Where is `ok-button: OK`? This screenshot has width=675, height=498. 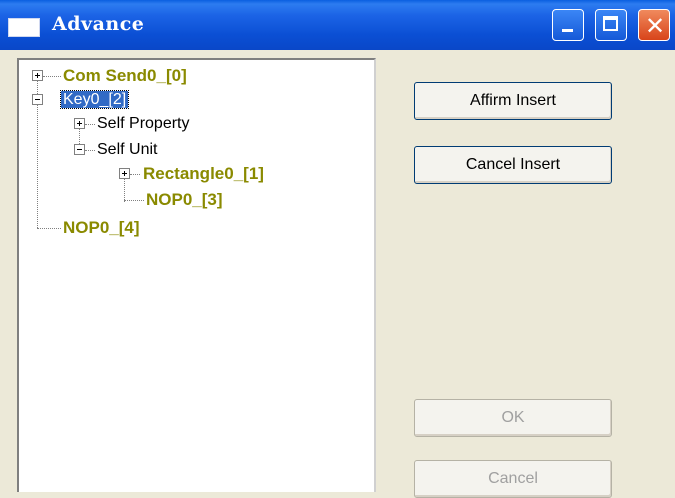
ok-button: OK is located at coordinates (513, 418).